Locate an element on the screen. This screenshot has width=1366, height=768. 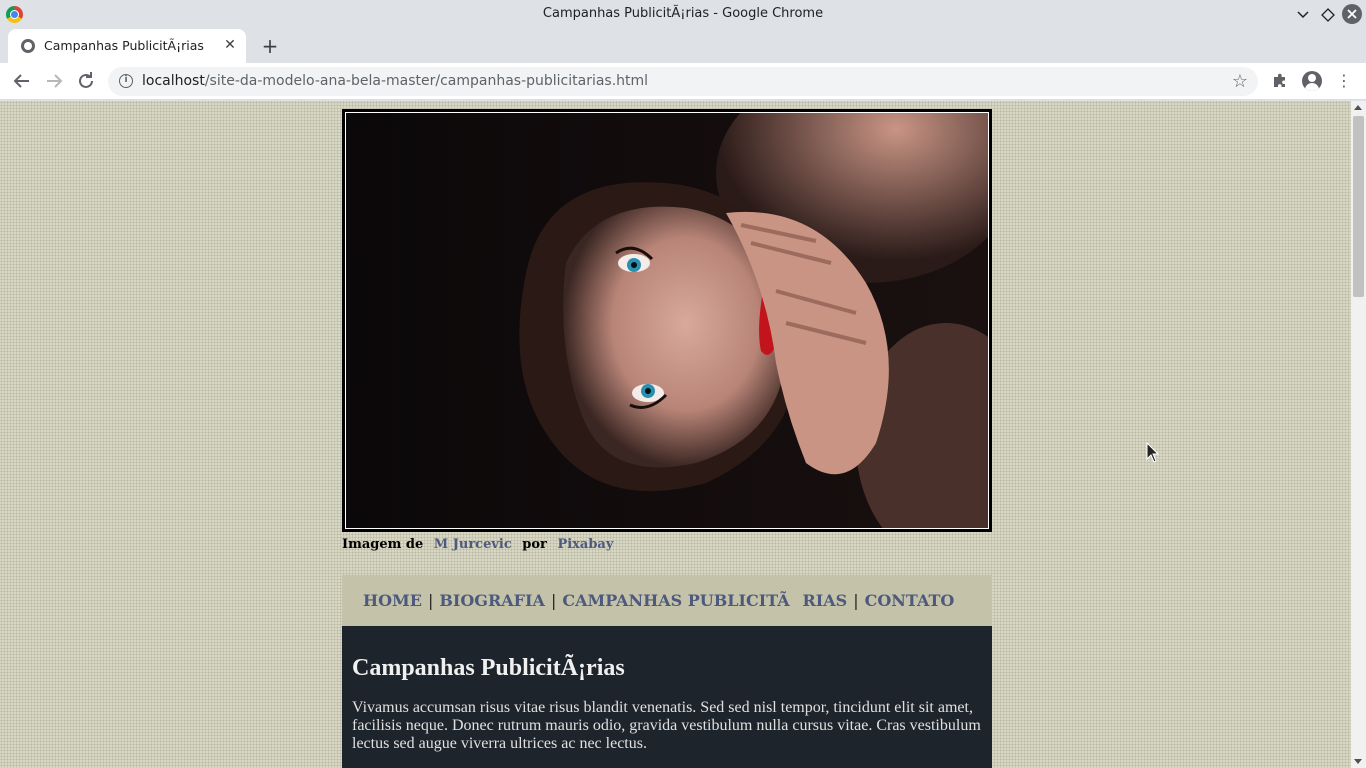
scroll-down-arrow-icon is located at coordinates (1358, 761).